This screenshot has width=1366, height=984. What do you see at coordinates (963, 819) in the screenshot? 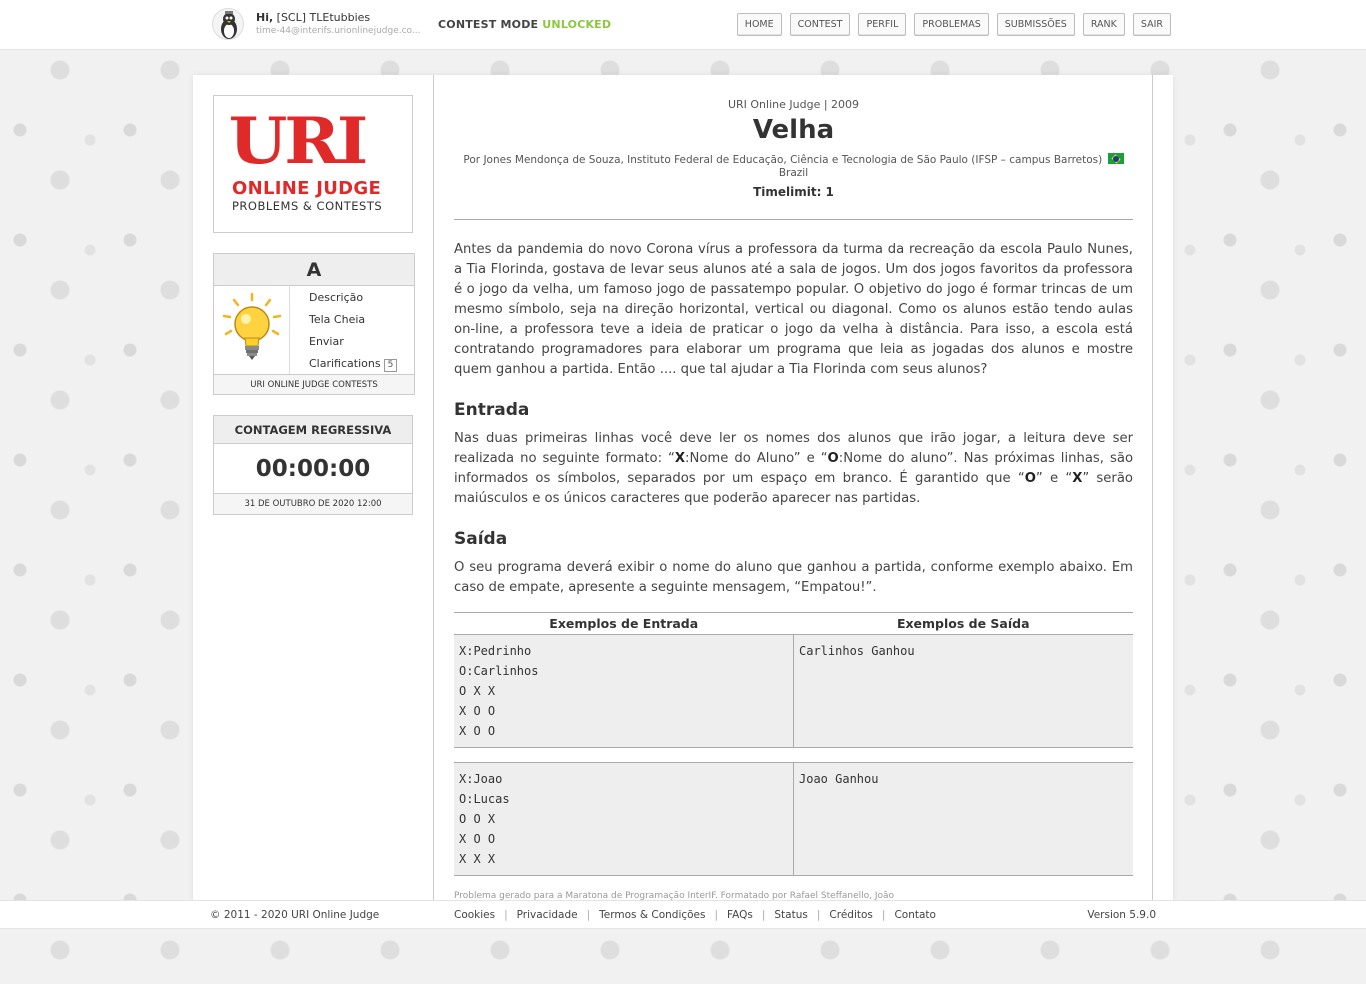
I see `example-output-cell: Joao Ganhou` at bounding box center [963, 819].